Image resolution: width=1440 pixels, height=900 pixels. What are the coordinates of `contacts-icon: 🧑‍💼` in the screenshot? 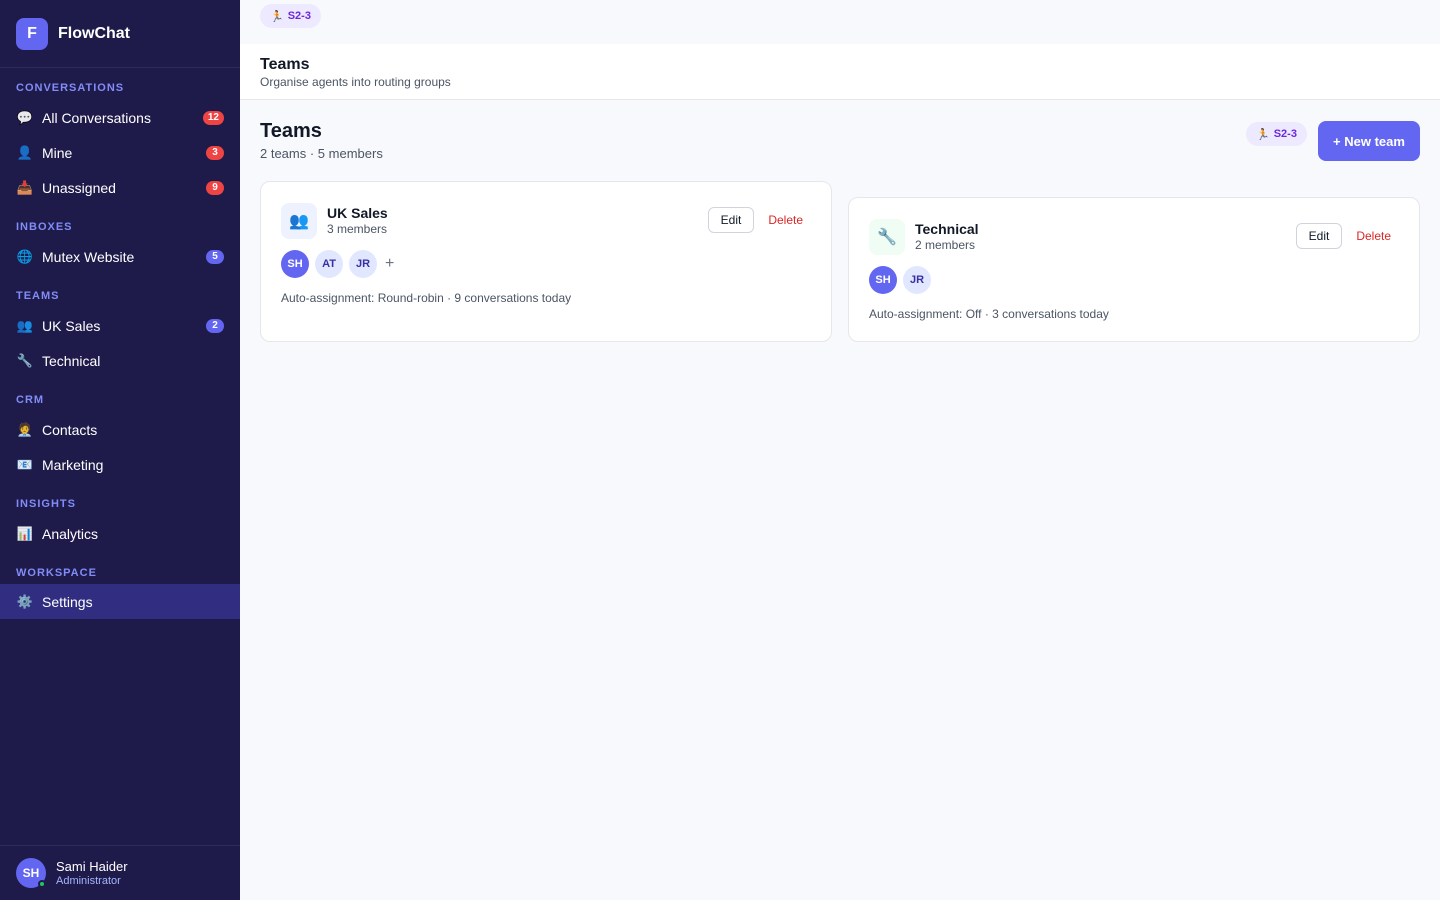 It's located at (25, 429).